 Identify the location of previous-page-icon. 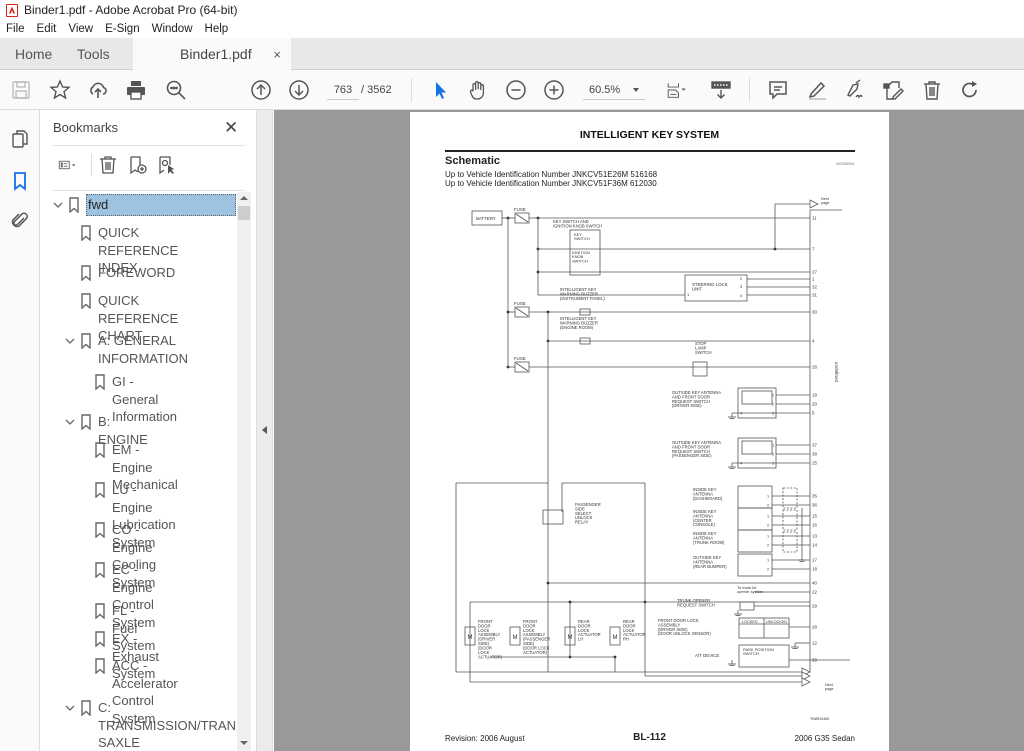
(261, 90).